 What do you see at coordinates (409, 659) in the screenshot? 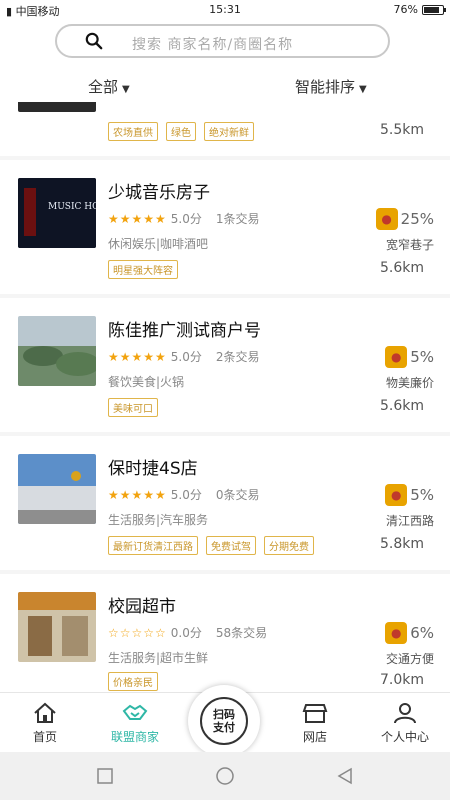
I see `shop-place: 交通方便` at bounding box center [409, 659].